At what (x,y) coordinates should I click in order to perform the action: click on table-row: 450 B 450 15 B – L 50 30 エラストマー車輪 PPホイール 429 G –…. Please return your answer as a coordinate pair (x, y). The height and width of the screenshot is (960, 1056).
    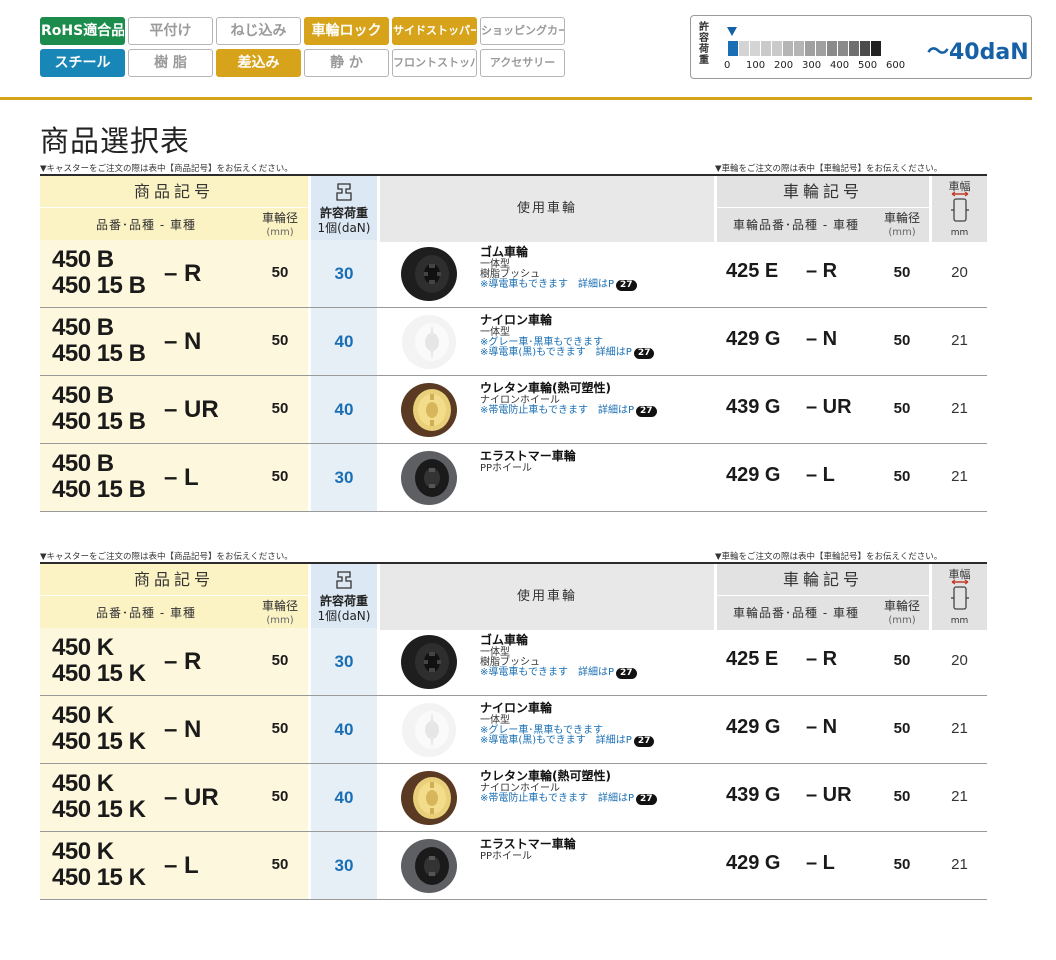
    Looking at the image, I should click on (513, 478).